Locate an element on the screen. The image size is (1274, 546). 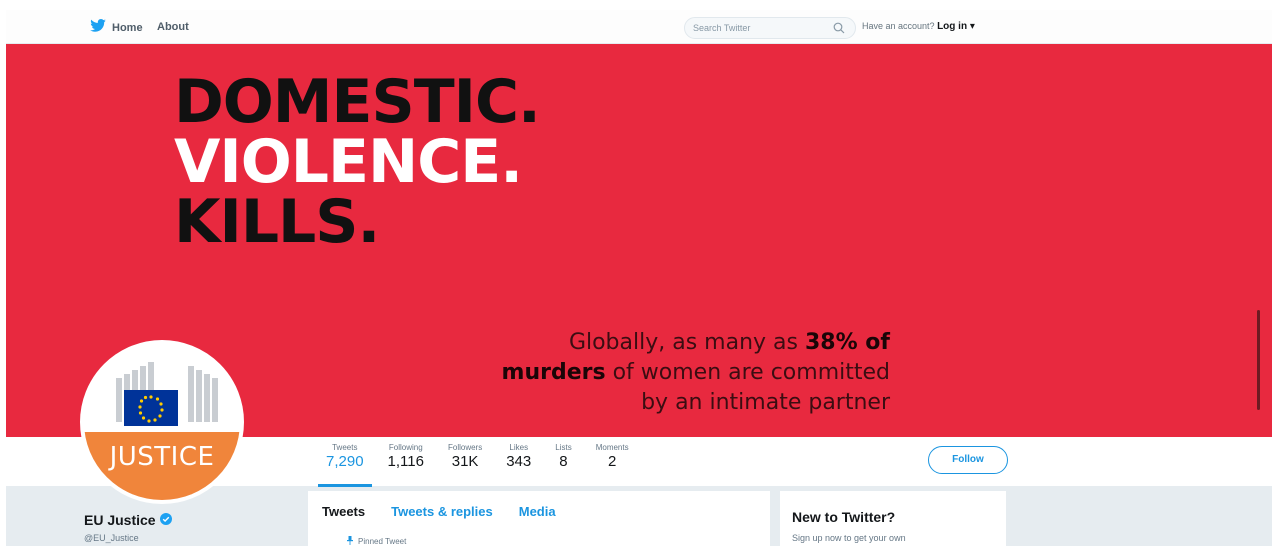
login-area: Have an account? Log in ▾ is located at coordinates (918, 26).